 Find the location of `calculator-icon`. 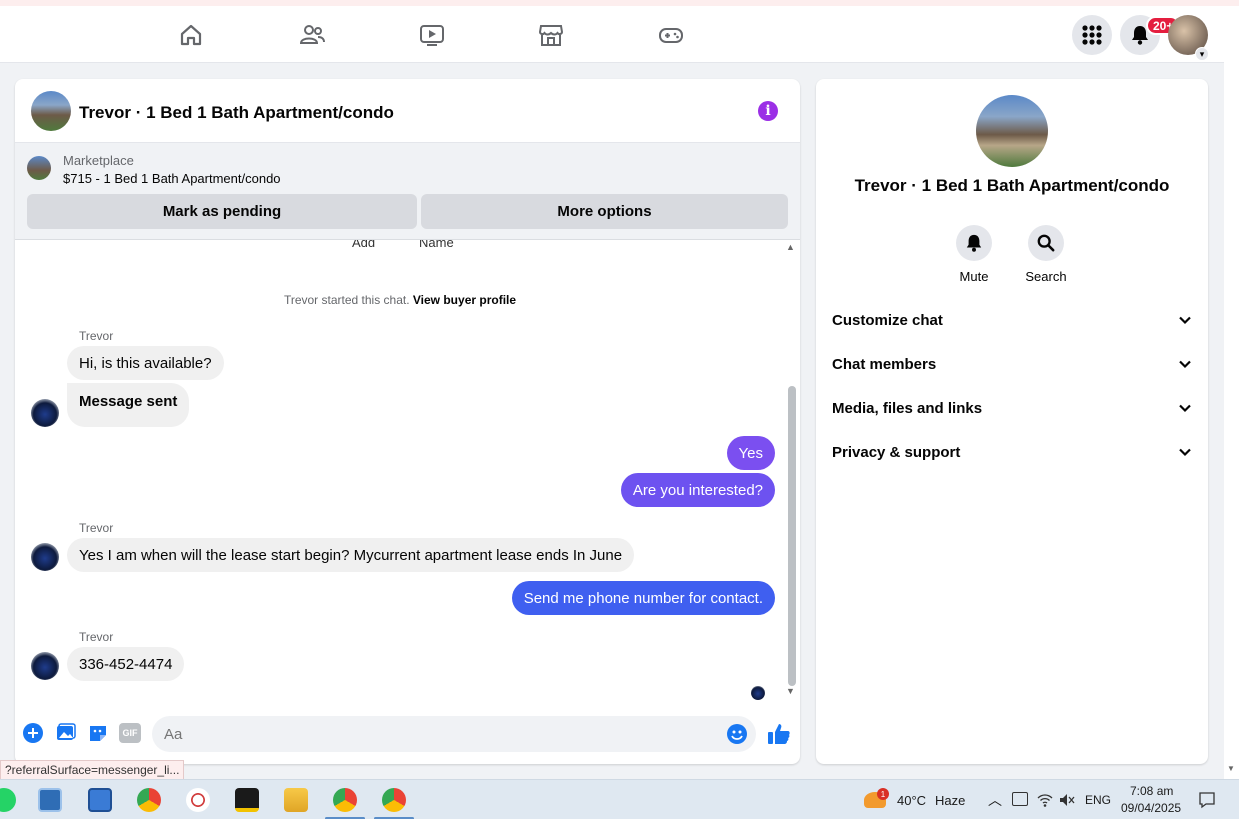

calculator-icon is located at coordinates (100, 800).